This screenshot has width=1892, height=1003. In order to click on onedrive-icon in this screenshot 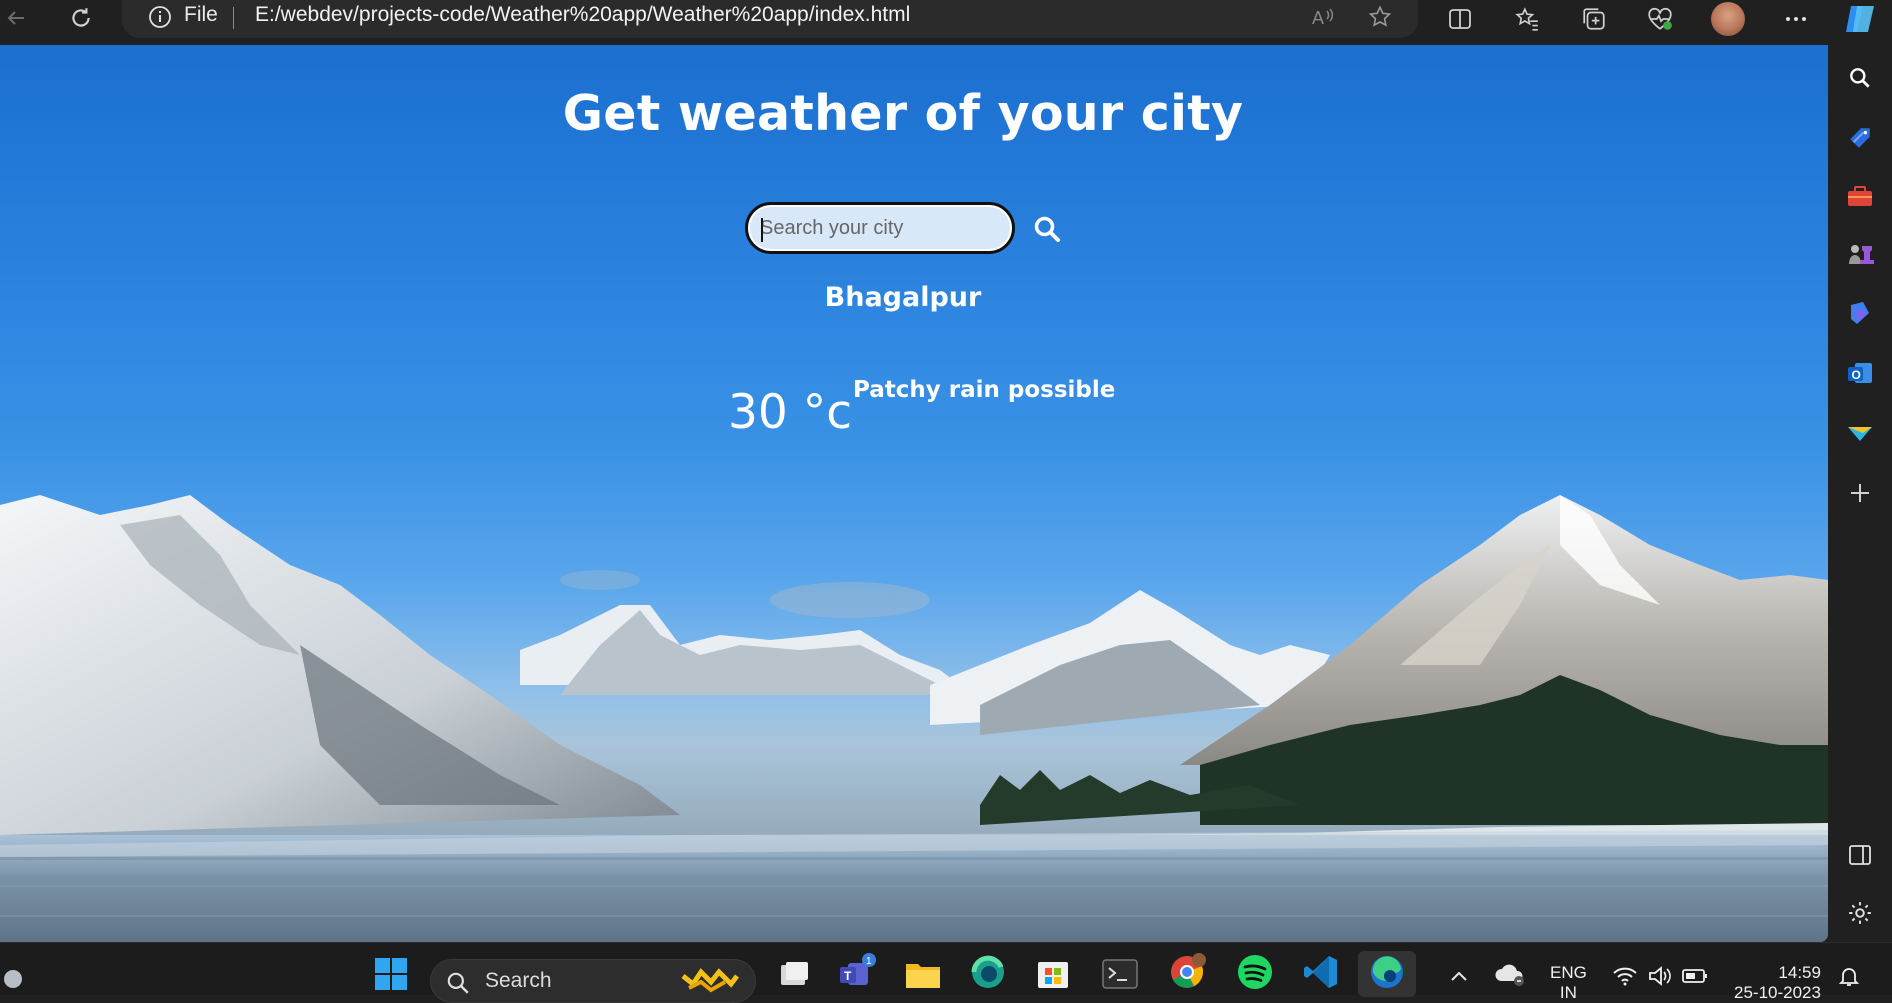, I will do `click(1510, 974)`.